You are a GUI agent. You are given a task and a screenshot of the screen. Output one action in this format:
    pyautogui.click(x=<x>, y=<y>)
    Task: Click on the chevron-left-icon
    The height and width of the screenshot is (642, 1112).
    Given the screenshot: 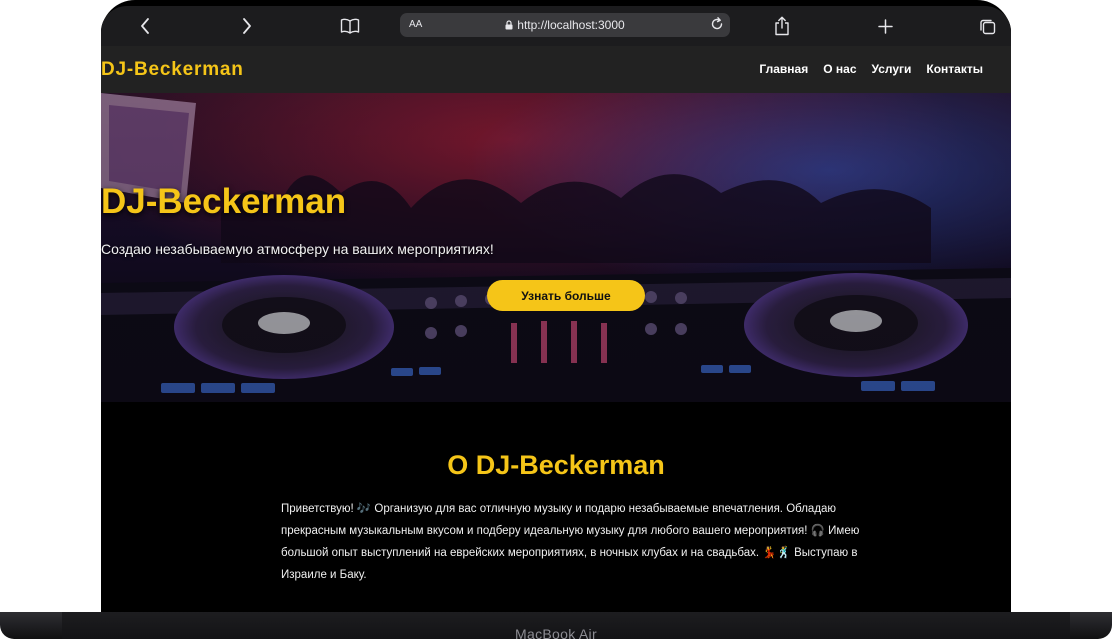 What is the action you would take?
    pyautogui.click(x=145, y=26)
    